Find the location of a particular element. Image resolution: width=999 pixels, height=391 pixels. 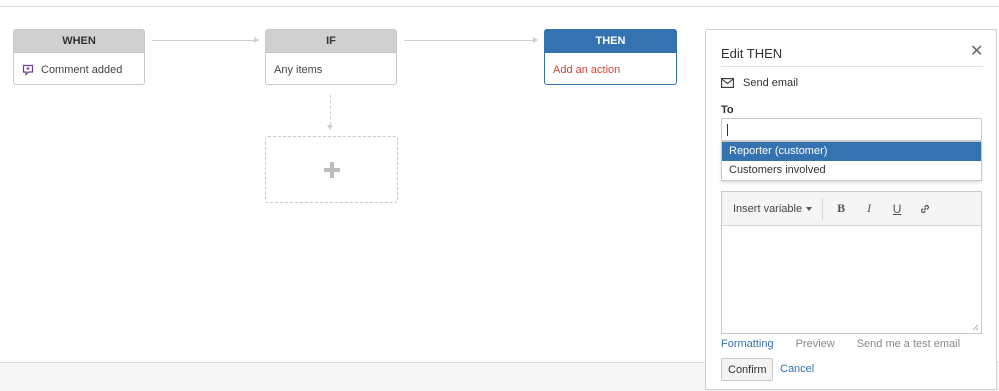

flow-arrow-if-then is located at coordinates (471, 40).